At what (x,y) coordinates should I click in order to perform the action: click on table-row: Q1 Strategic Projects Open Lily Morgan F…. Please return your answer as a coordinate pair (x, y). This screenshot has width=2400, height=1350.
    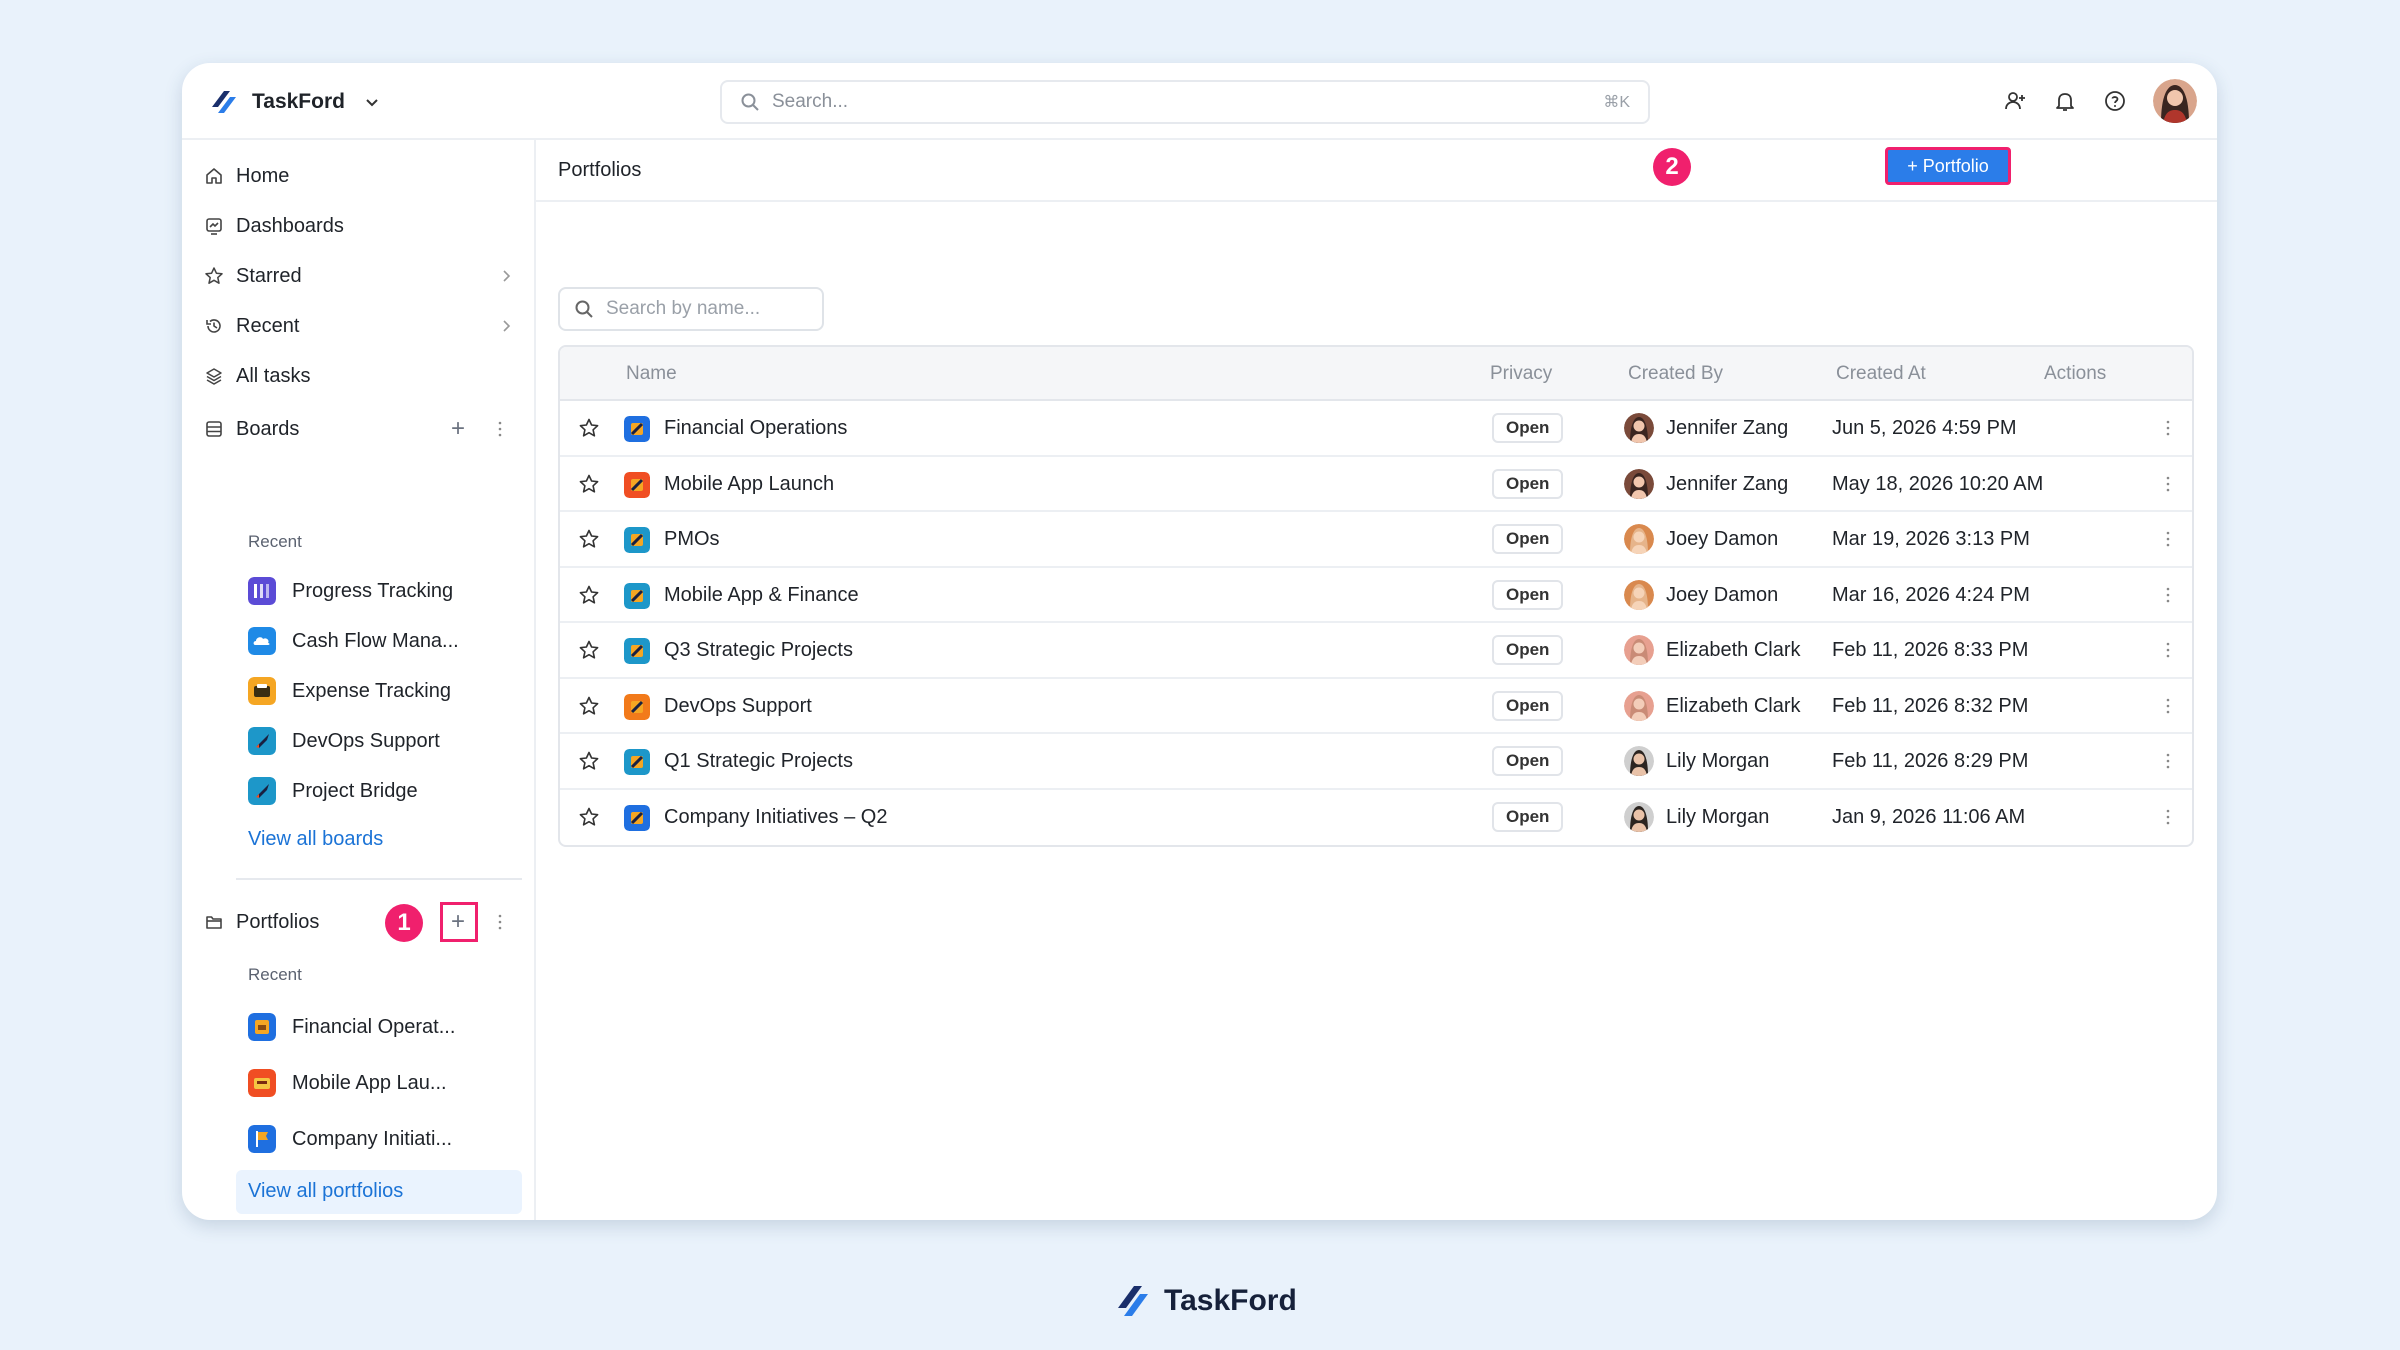
    Looking at the image, I should click on (1376, 762).